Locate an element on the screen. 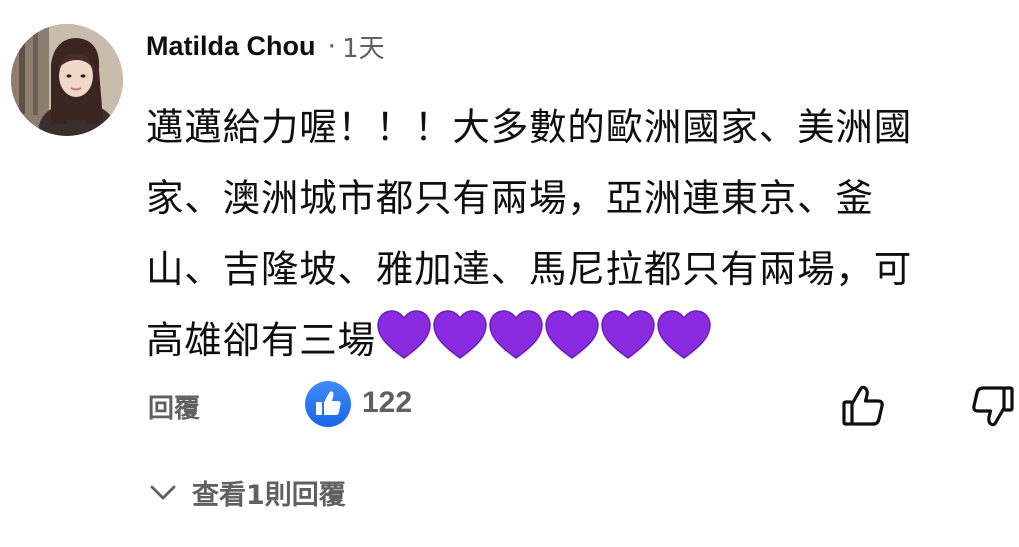 This screenshot has height=547, width=1019. comment-text-segment: 高雄卻有三場 is located at coordinates (261, 340).